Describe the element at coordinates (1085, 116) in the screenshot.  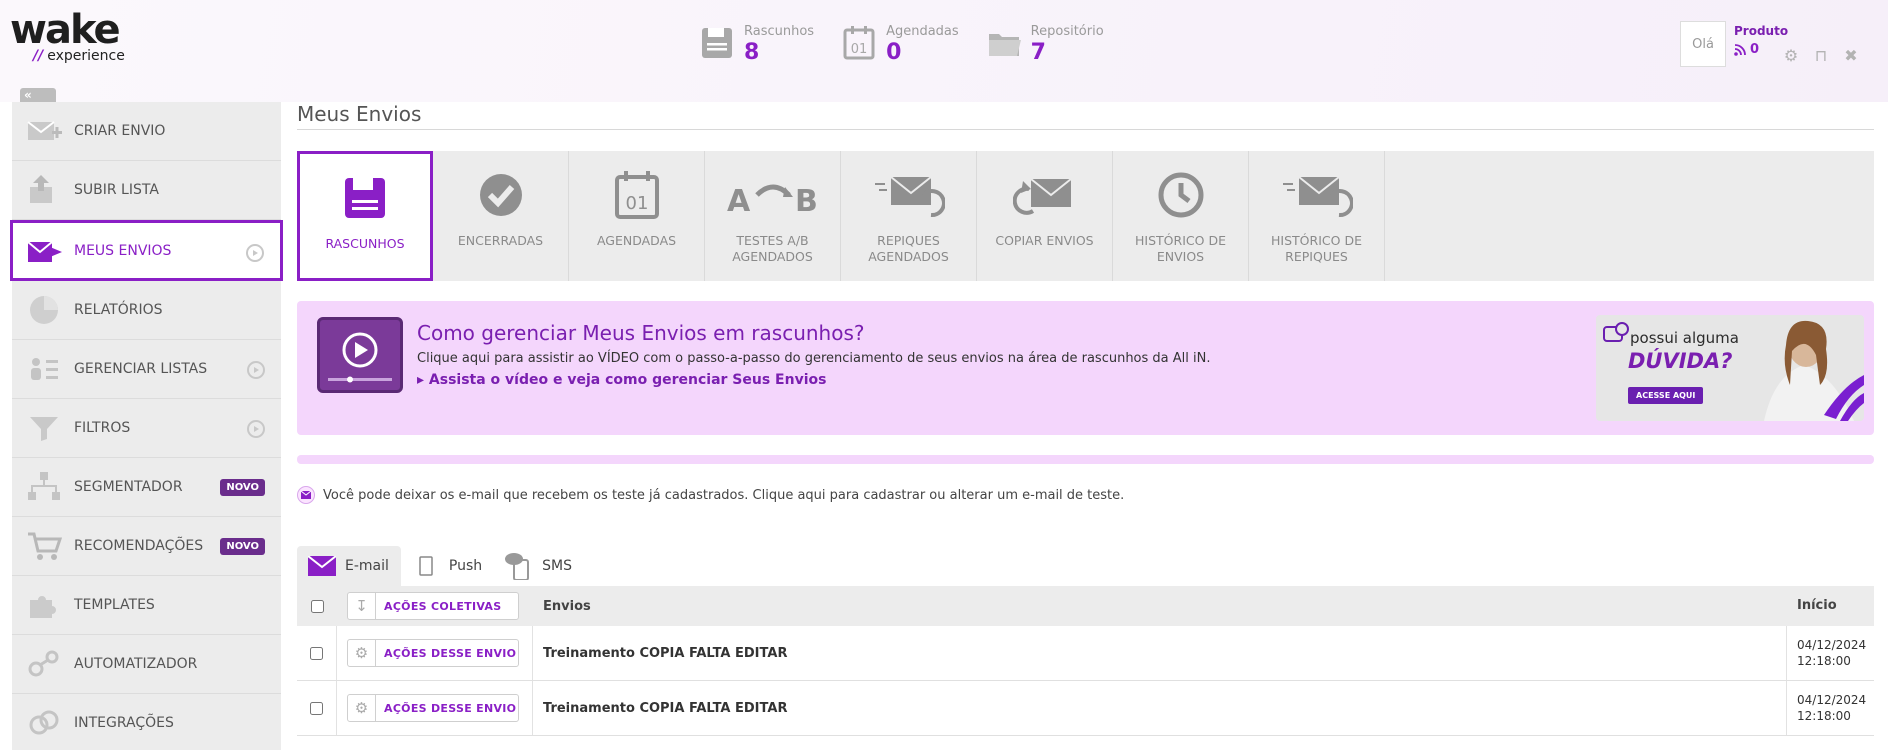
I see `page-title: Meus Envios` at that location.